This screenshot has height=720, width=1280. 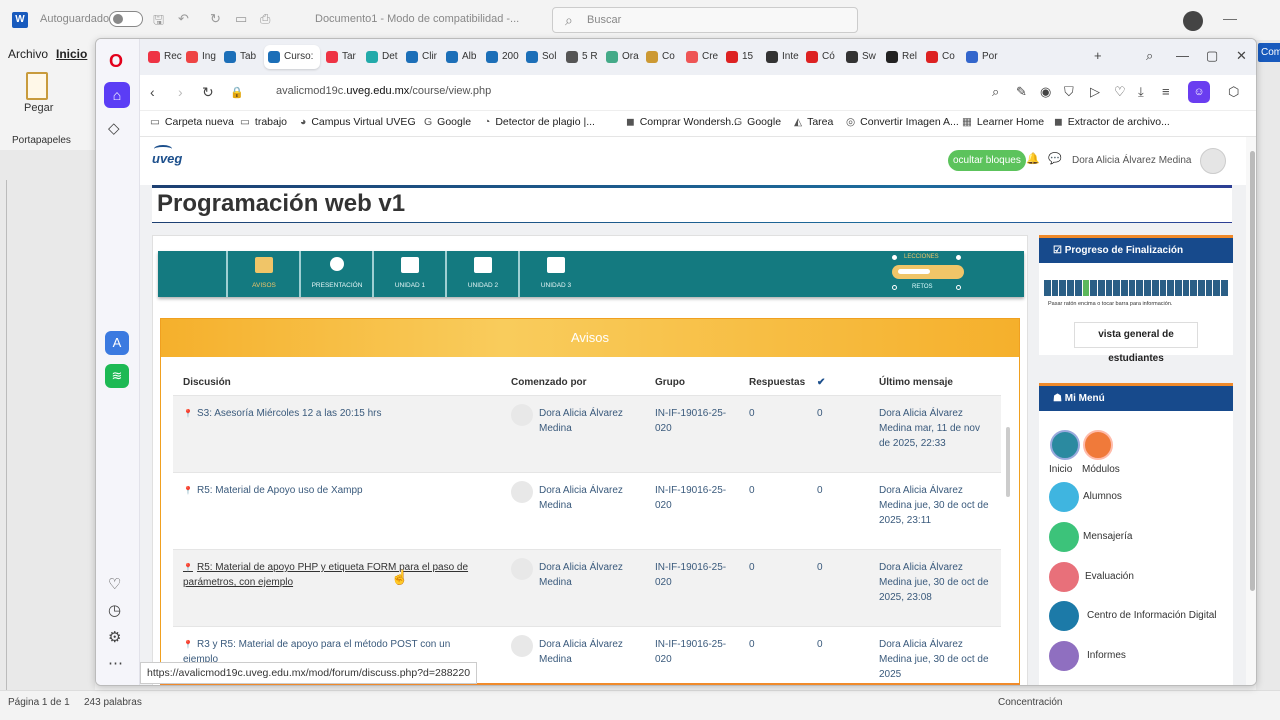 I want to click on students-overview-button: vista general de estudiantes, so click(x=1136, y=343).